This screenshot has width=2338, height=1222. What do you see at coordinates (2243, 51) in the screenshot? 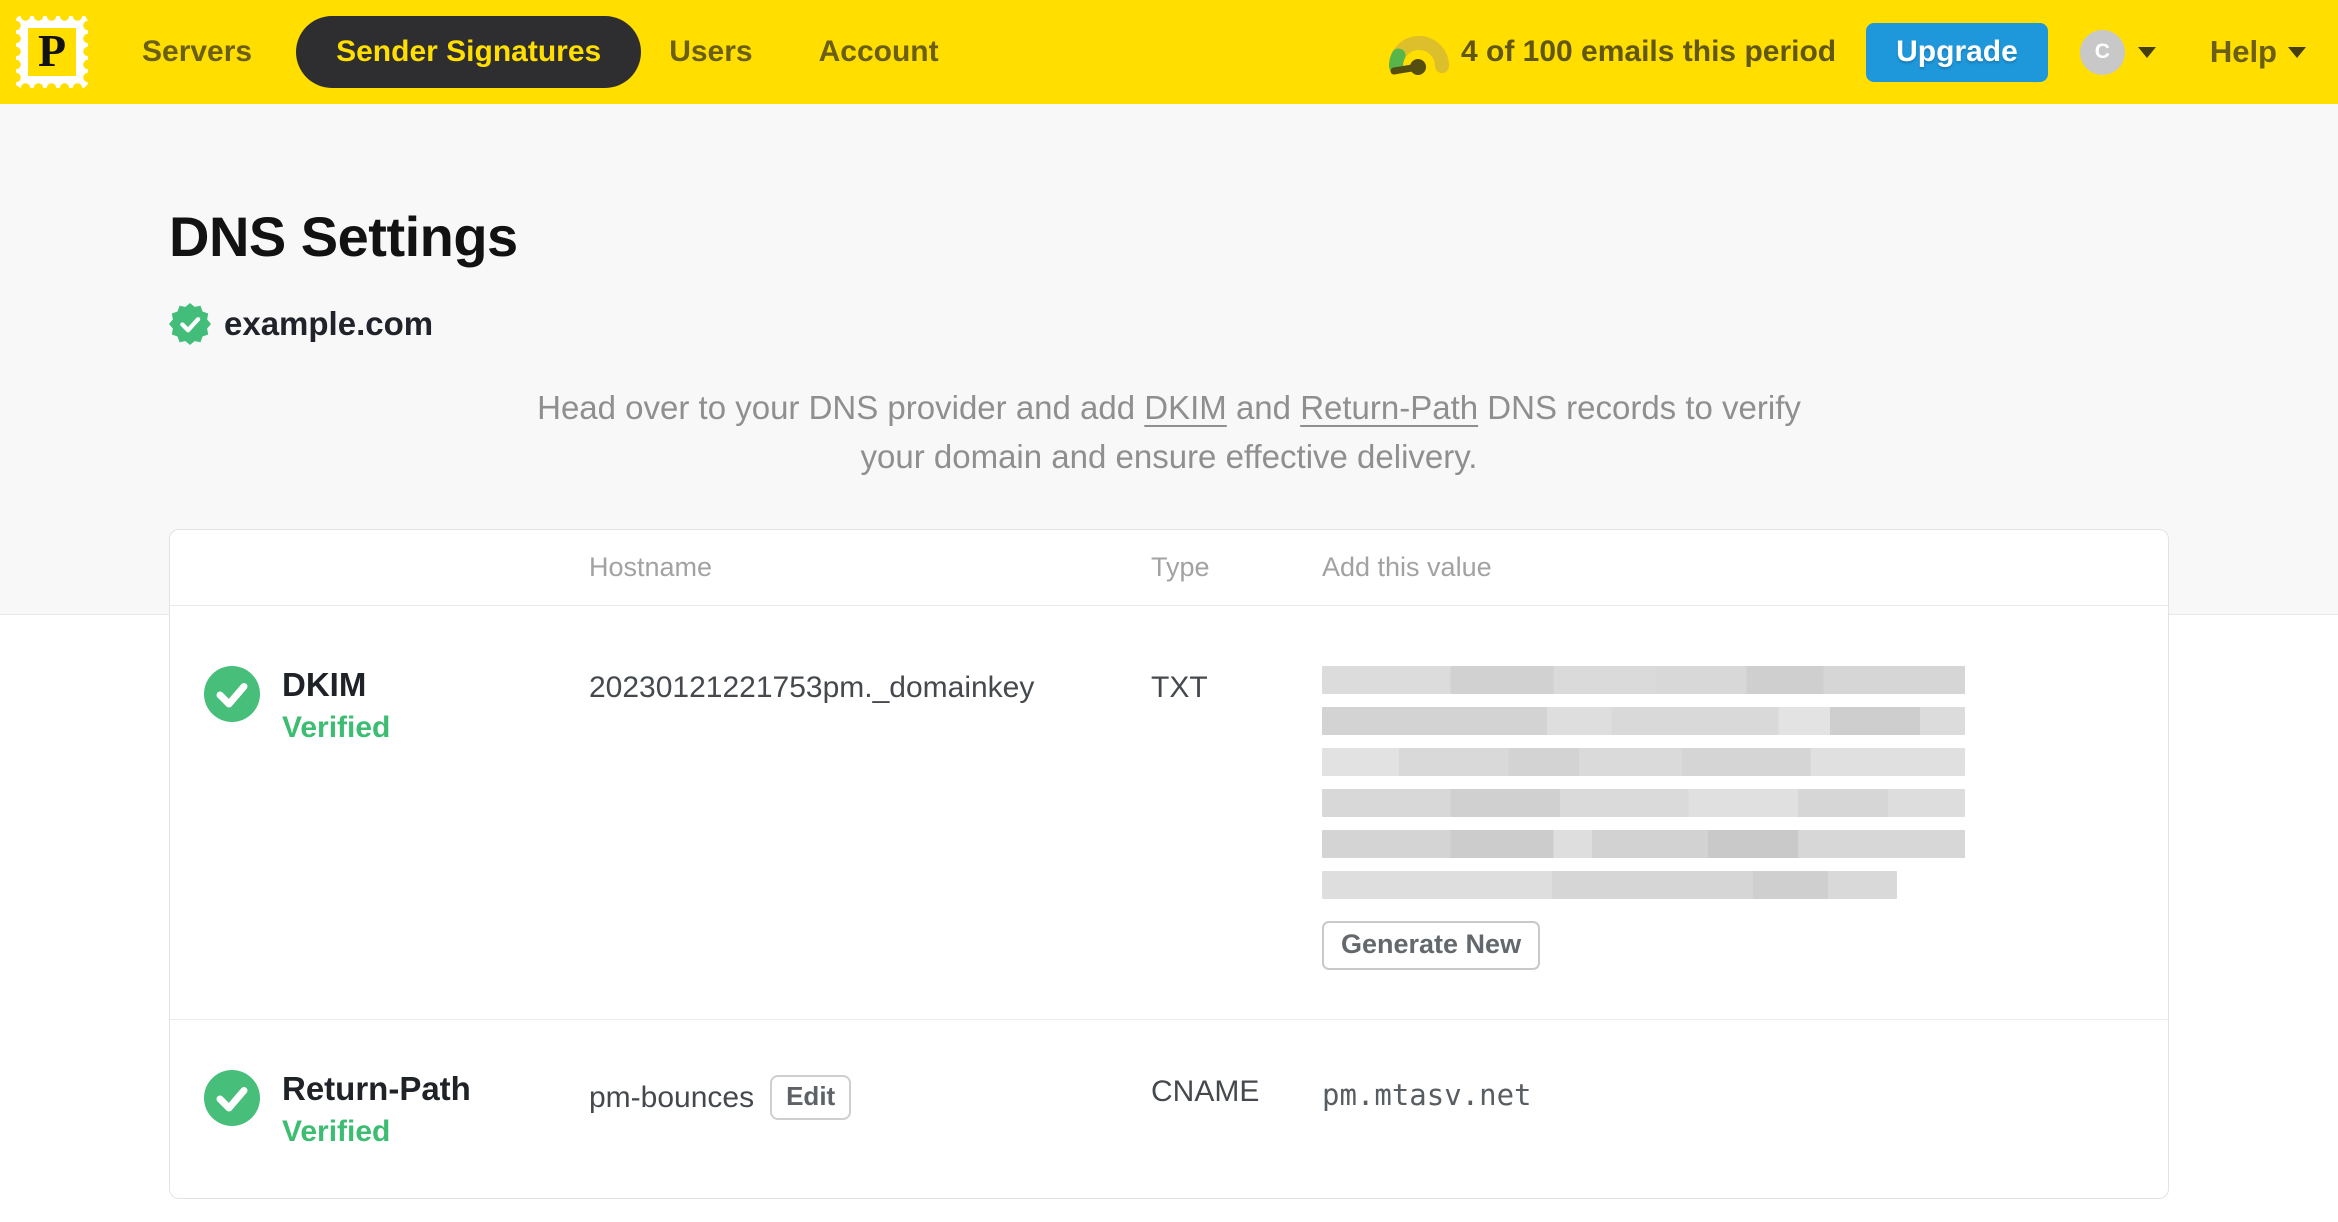
I see `help-label: Help` at bounding box center [2243, 51].